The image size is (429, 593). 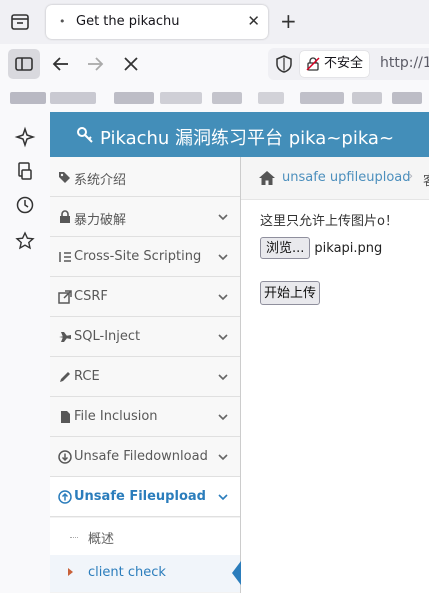 I want to click on caret-right-icon, so click(x=70, y=572).